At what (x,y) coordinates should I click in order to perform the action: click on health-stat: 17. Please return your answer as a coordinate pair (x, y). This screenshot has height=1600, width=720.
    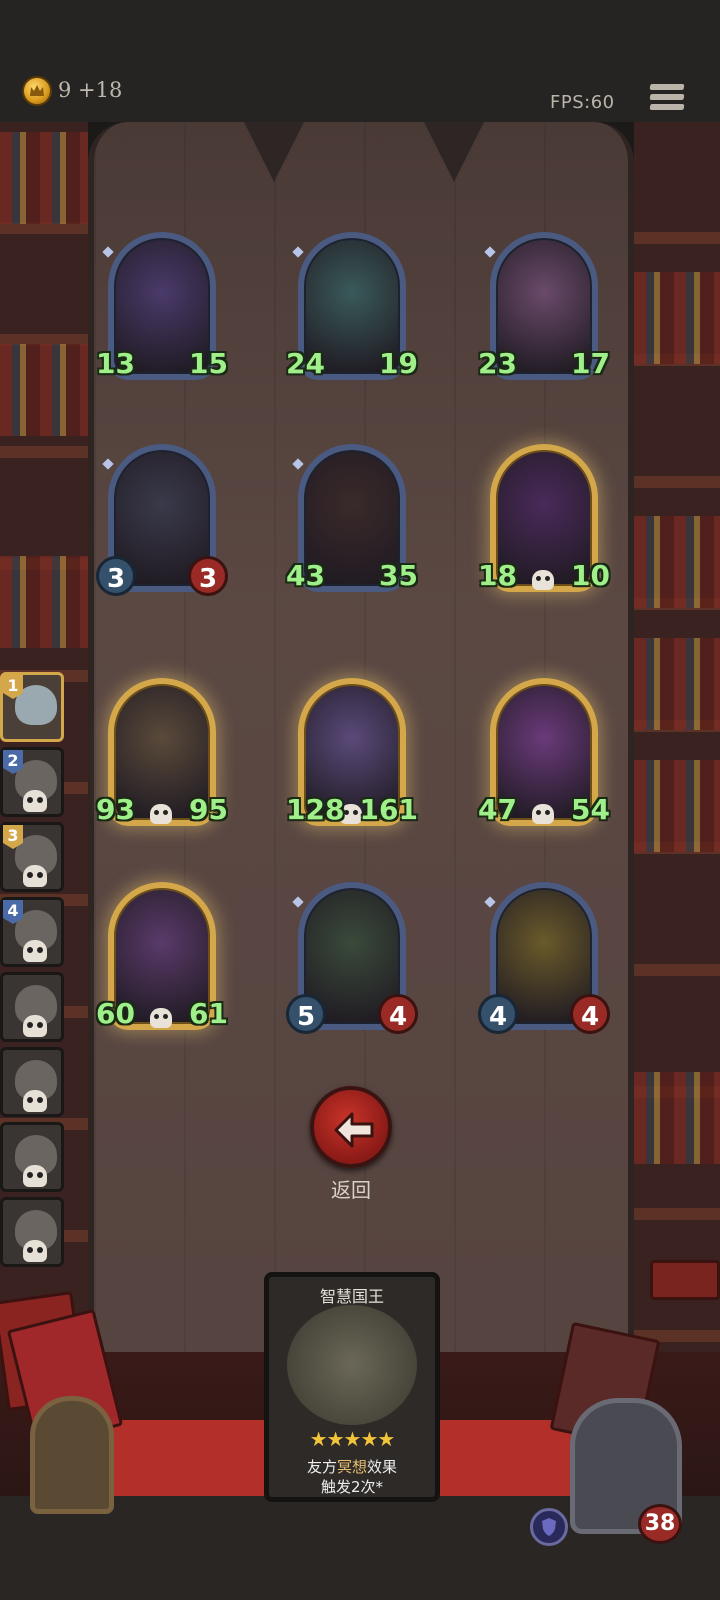
    Looking at the image, I should click on (590, 363).